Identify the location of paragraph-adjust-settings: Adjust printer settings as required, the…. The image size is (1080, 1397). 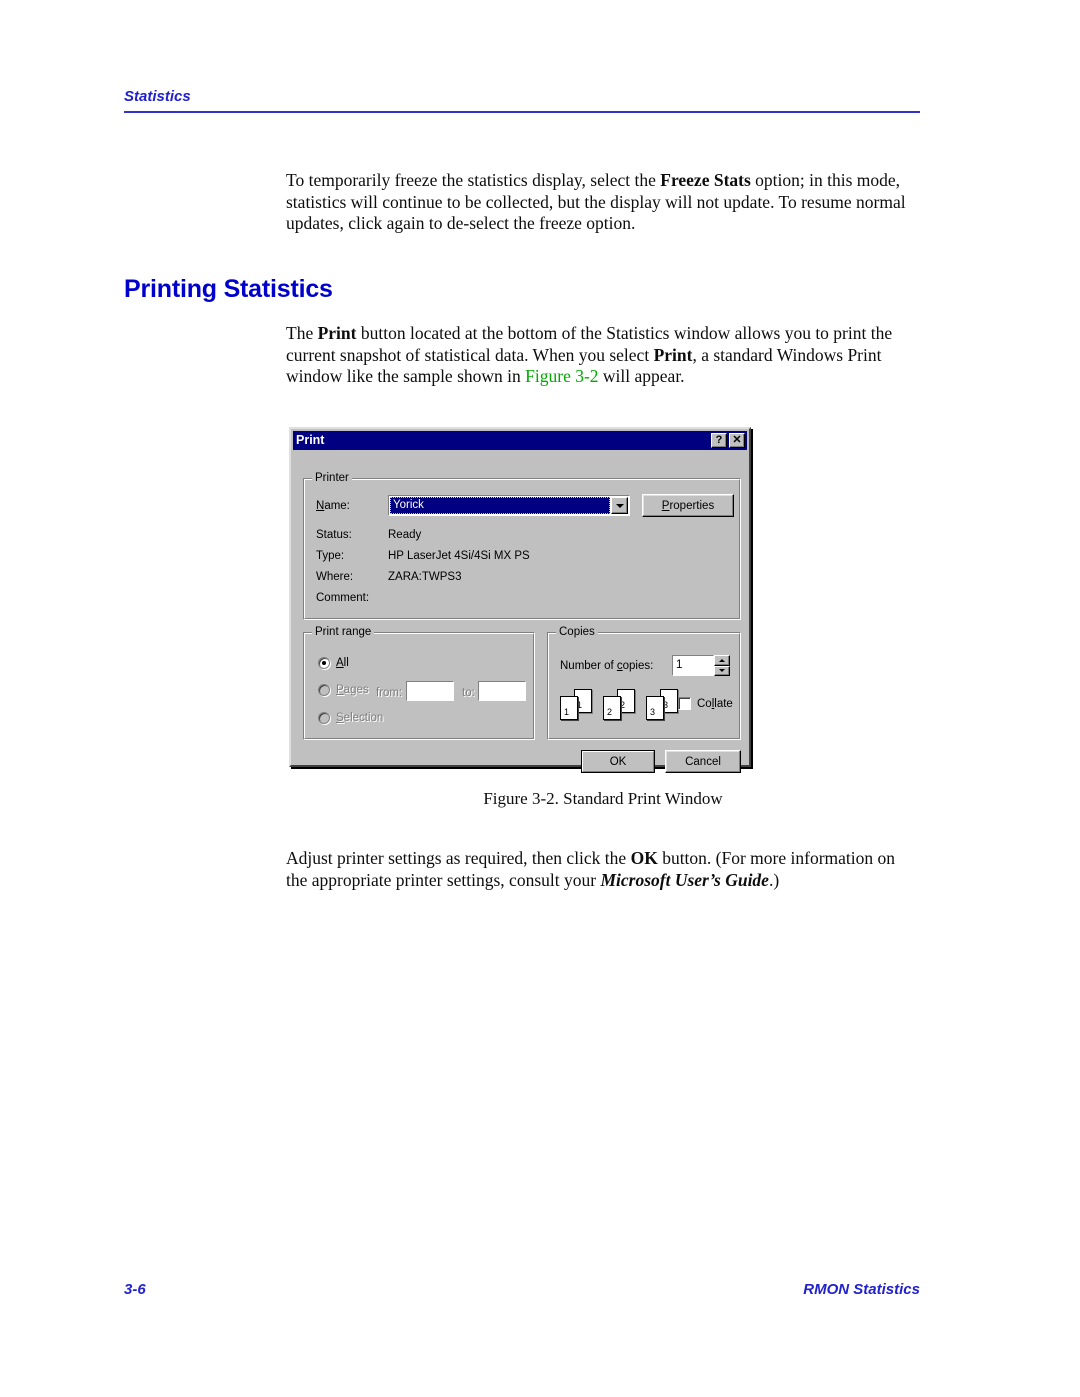
(603, 869).